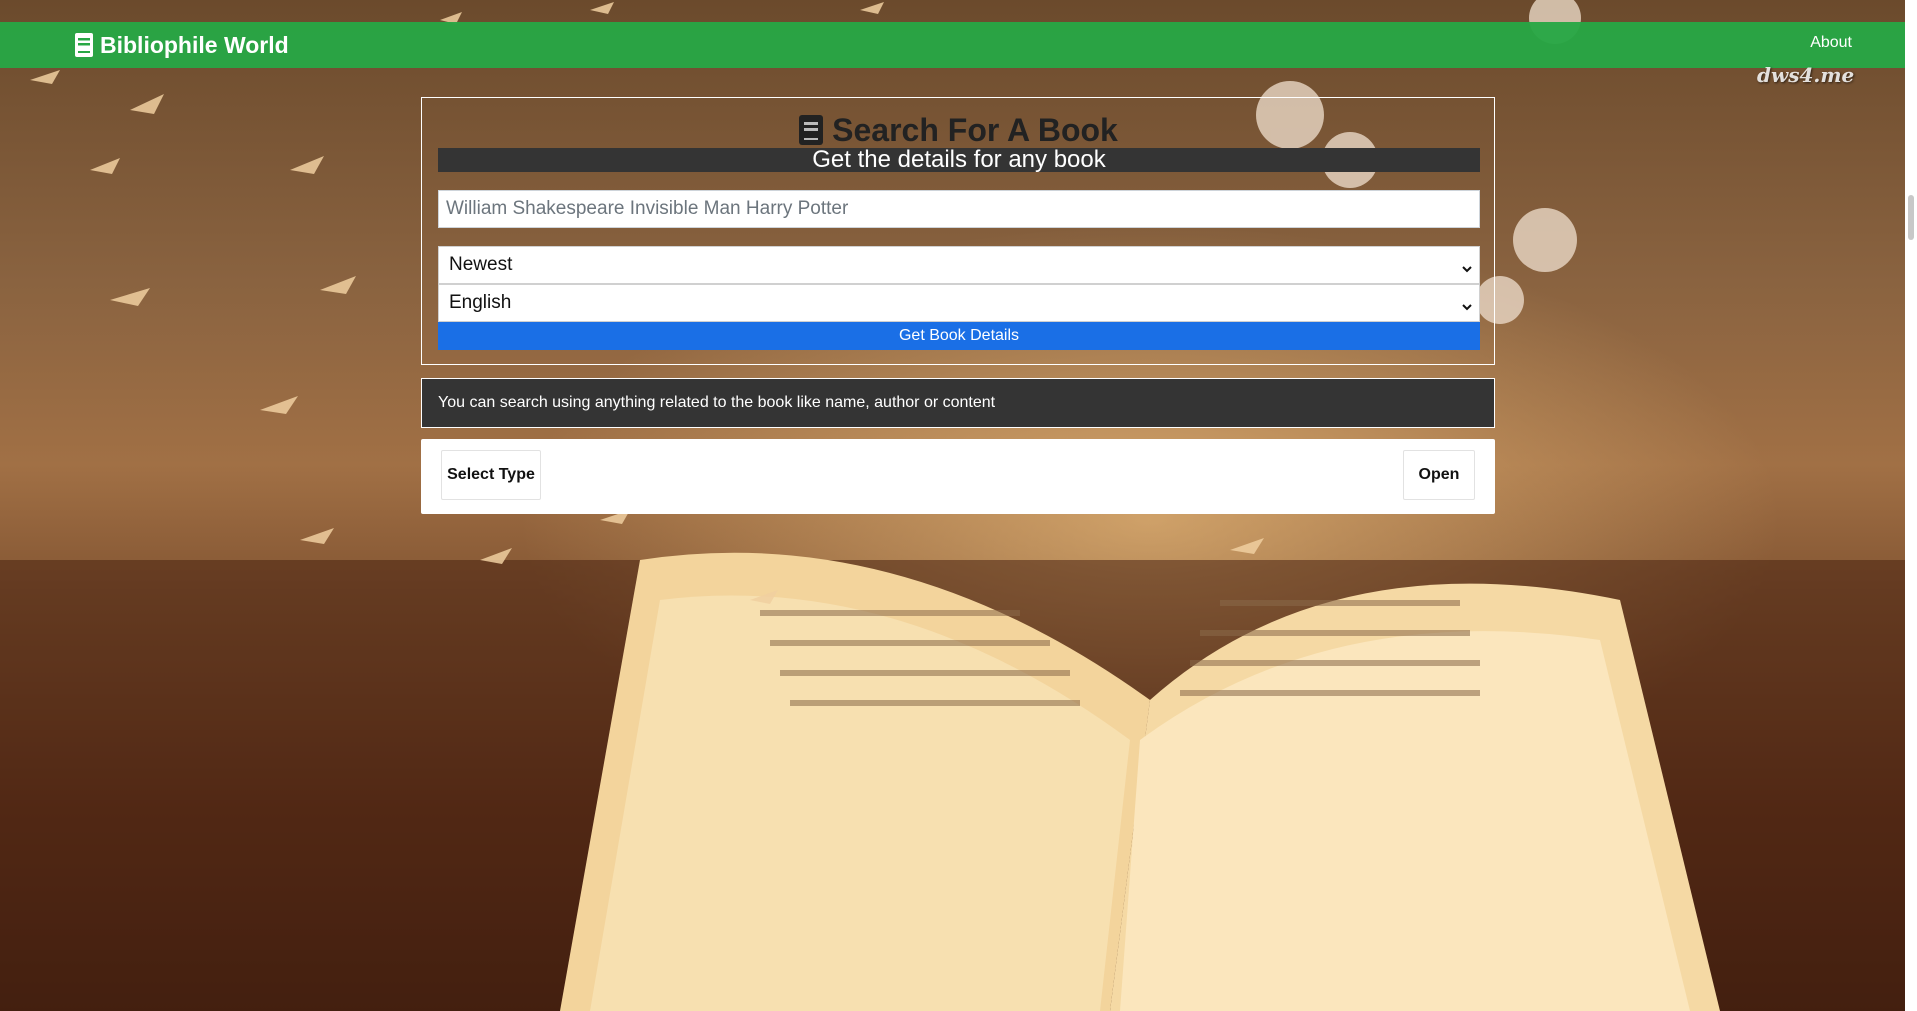 Image resolution: width=1917 pixels, height=1011 pixels. I want to click on search-title-row: Search For A Book, so click(958, 130).